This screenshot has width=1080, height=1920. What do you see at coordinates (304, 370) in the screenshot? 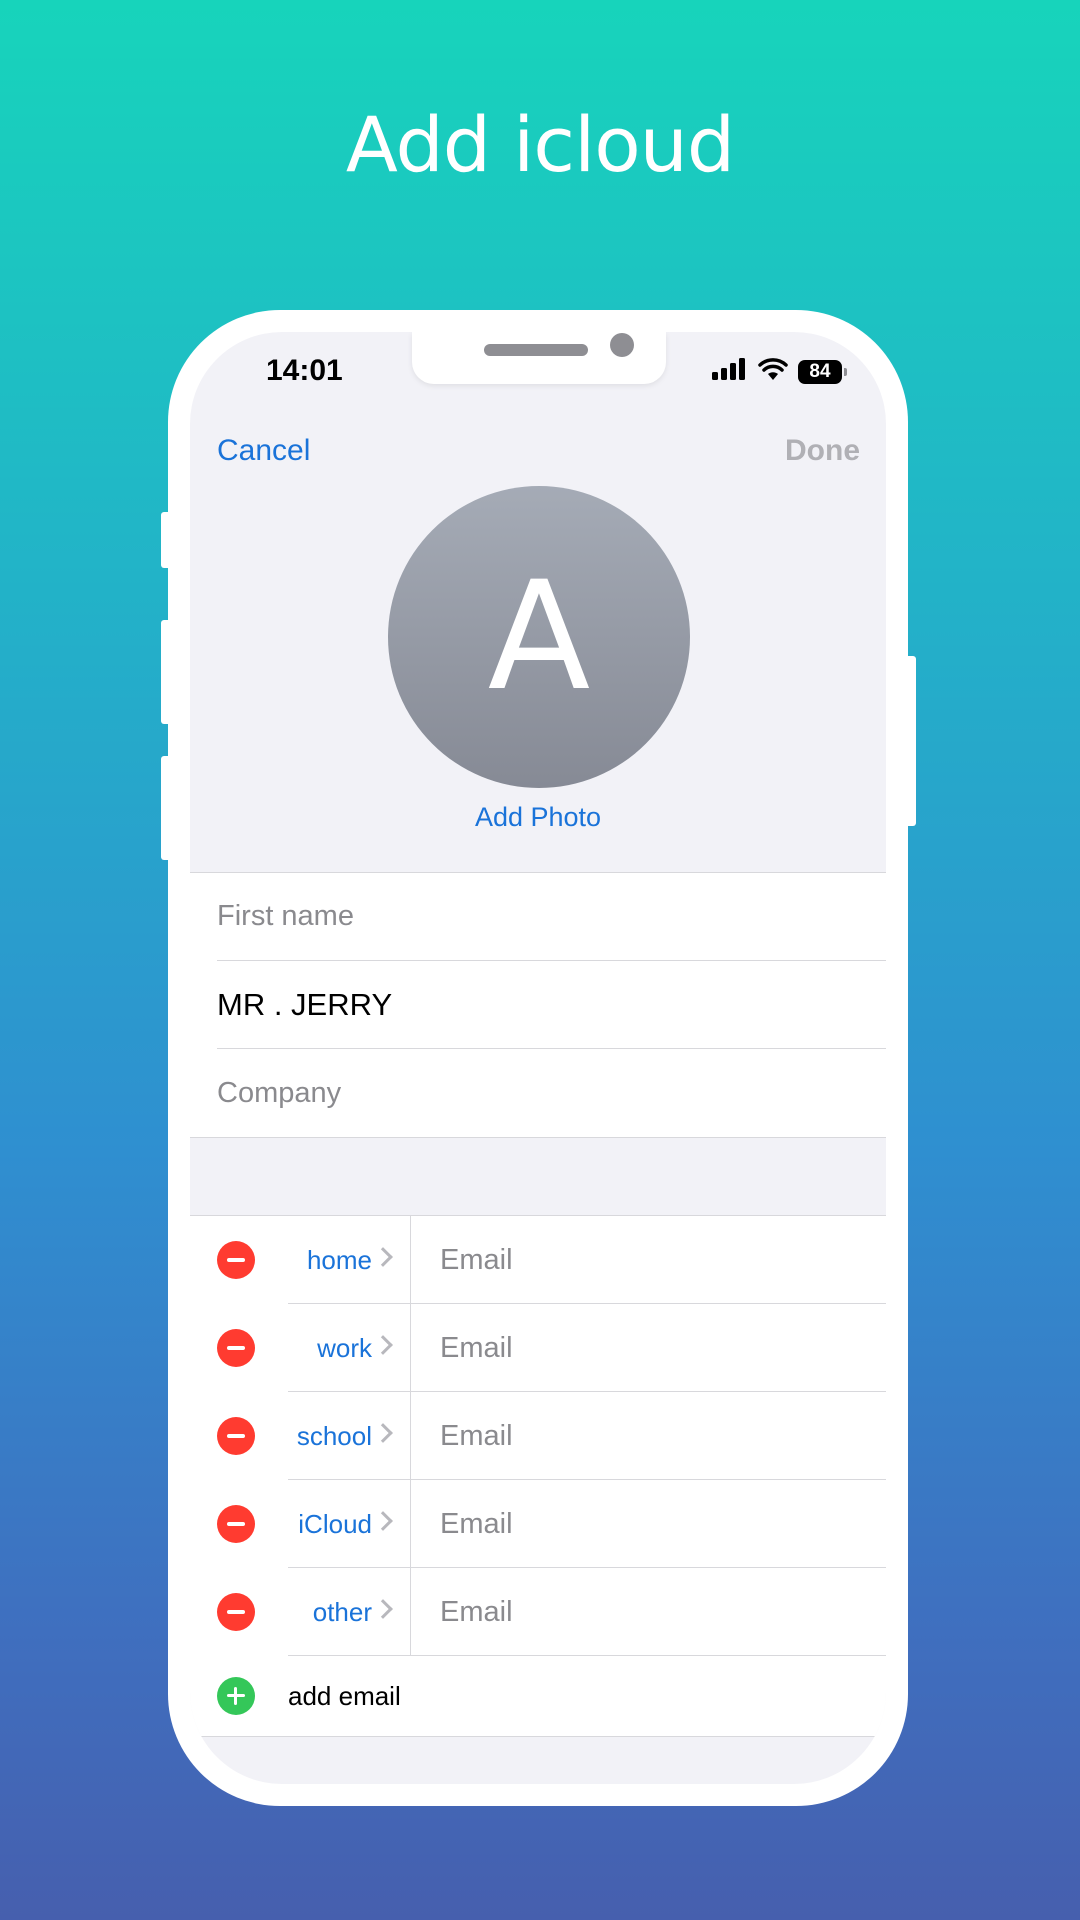
I see `status-time: 14:01` at bounding box center [304, 370].